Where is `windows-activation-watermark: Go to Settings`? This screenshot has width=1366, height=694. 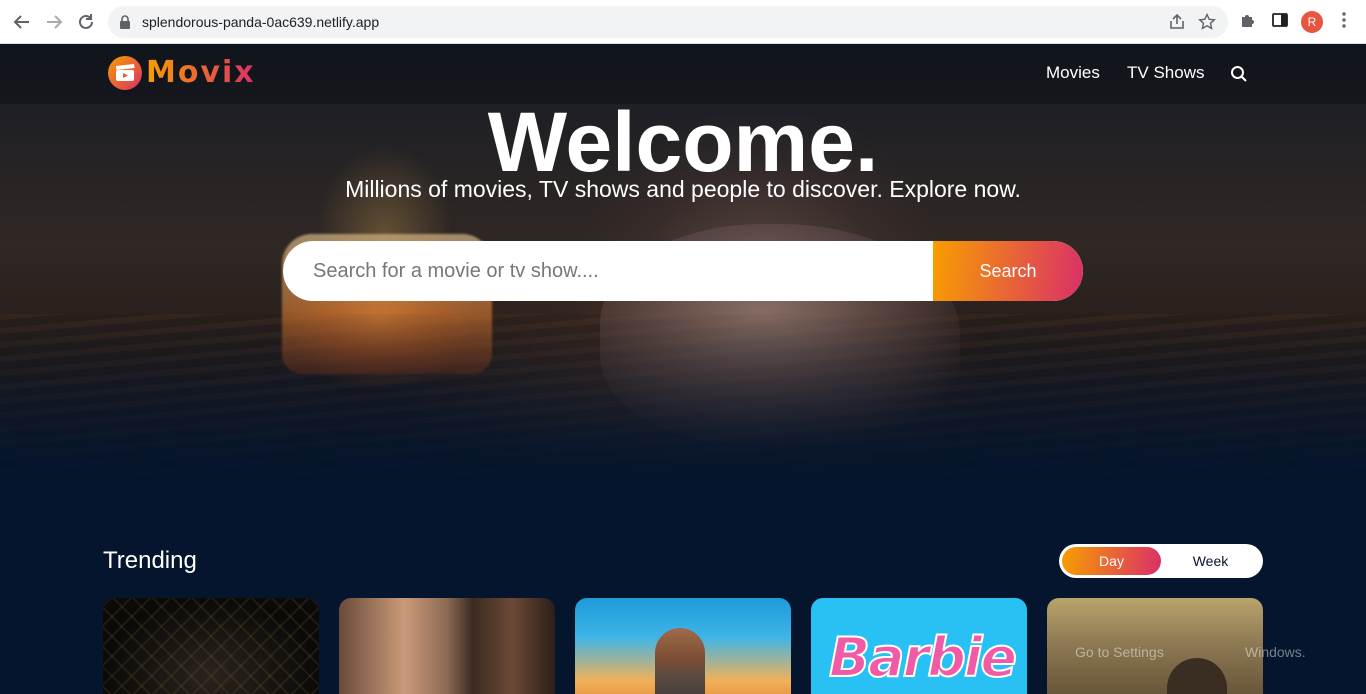 windows-activation-watermark: Go to Settings is located at coordinates (1119, 652).